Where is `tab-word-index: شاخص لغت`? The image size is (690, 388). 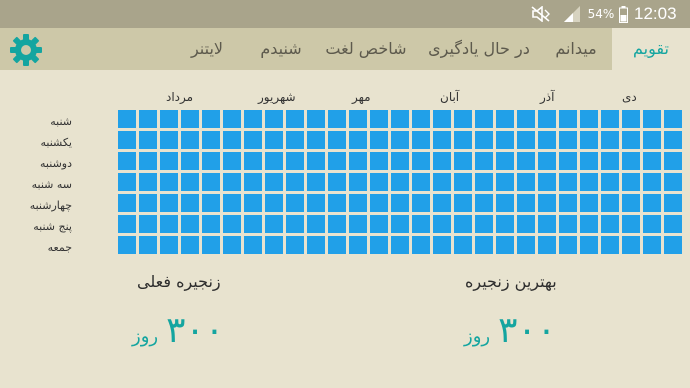
tab-word-index: شاخص لغت is located at coordinates (366, 49).